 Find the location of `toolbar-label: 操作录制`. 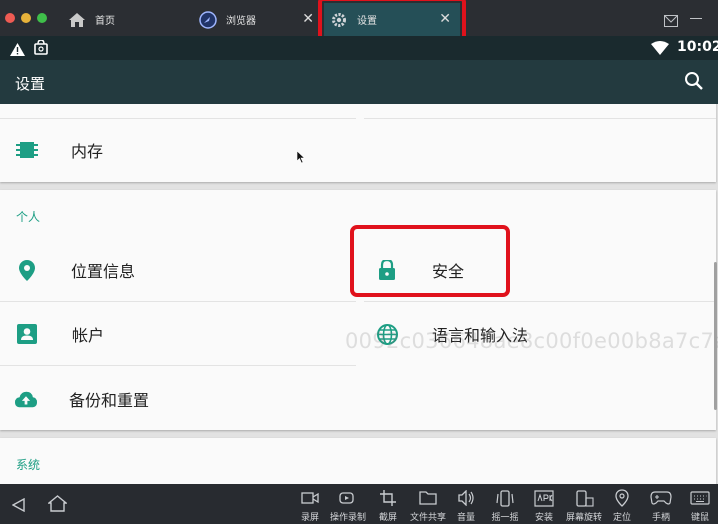

toolbar-label: 操作录制 is located at coordinates (347, 518).